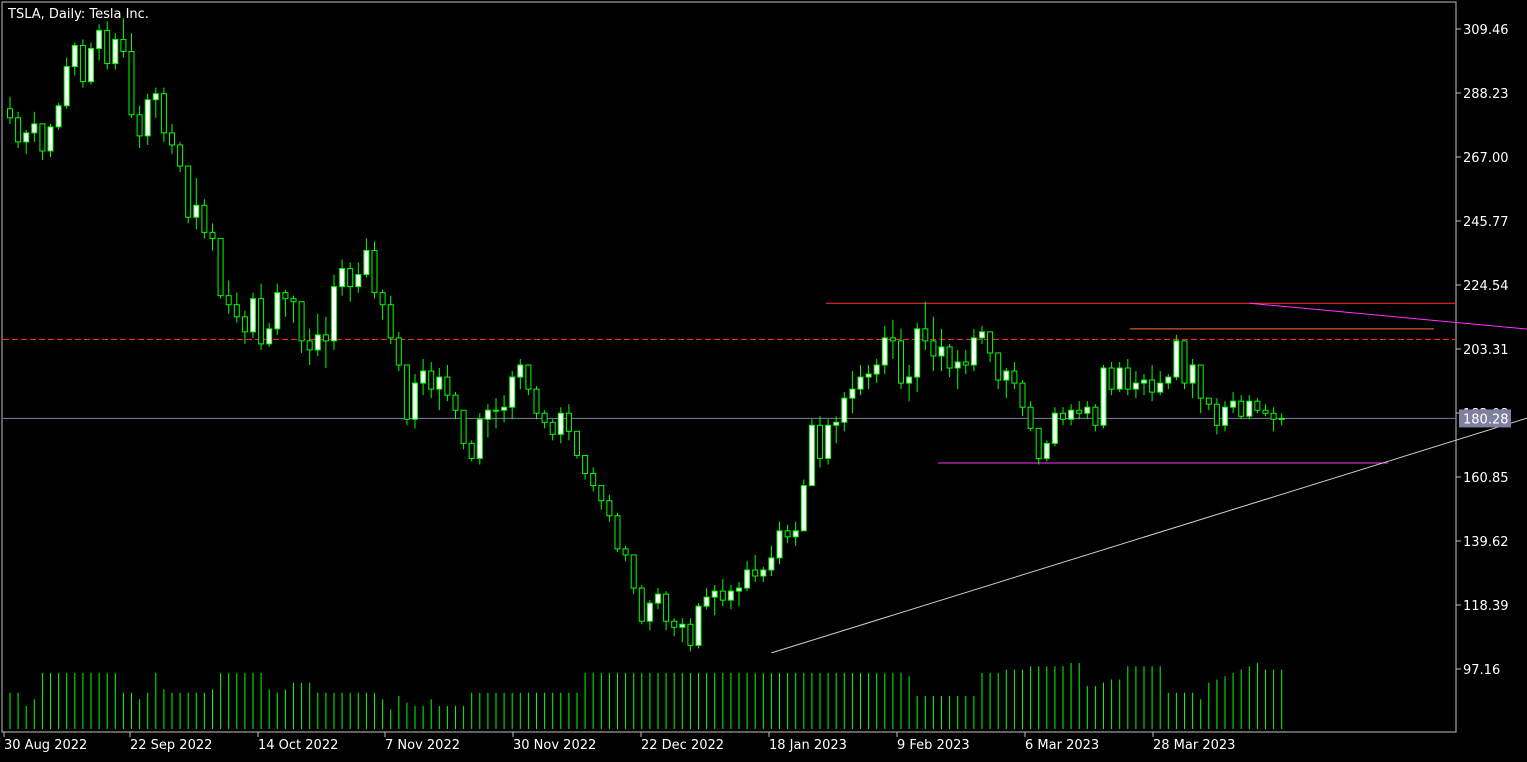 The width and height of the screenshot is (1527, 762). Describe the element at coordinates (1194, 745) in the screenshot. I see `x-tick-label: 28 Mar 2023` at that location.